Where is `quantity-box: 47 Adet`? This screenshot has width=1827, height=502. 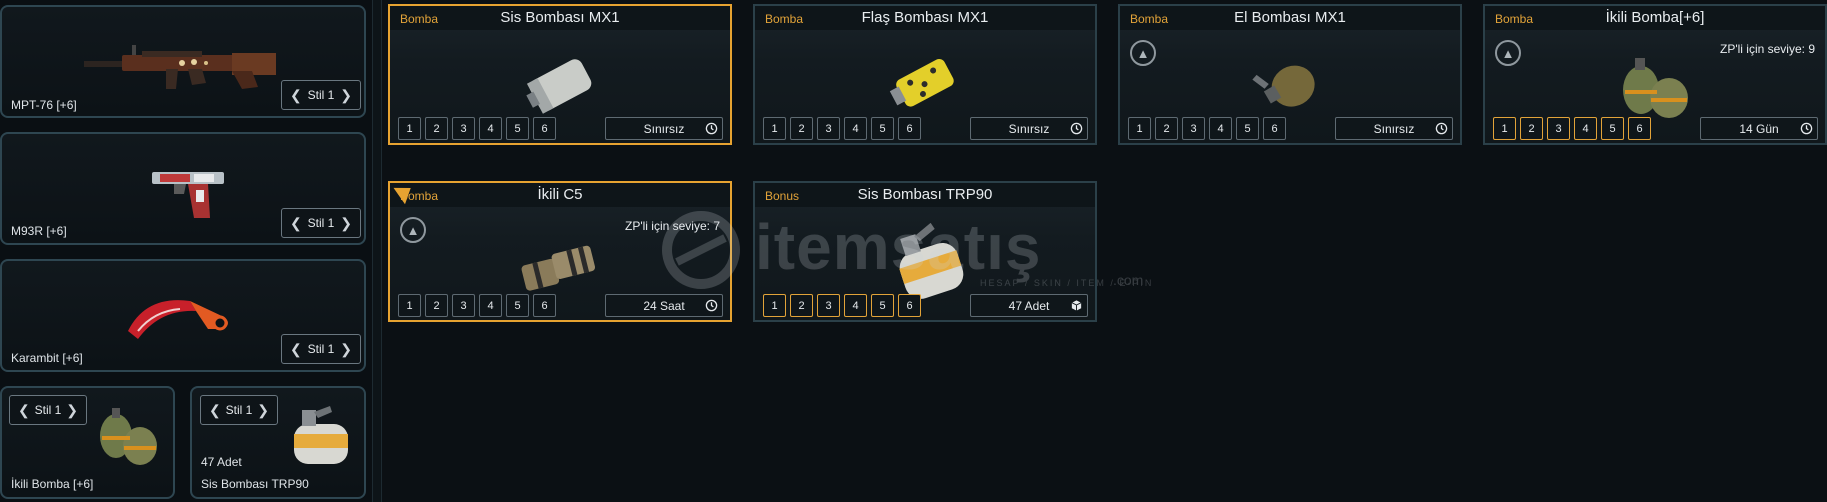 quantity-box: 47 Adet is located at coordinates (1029, 305).